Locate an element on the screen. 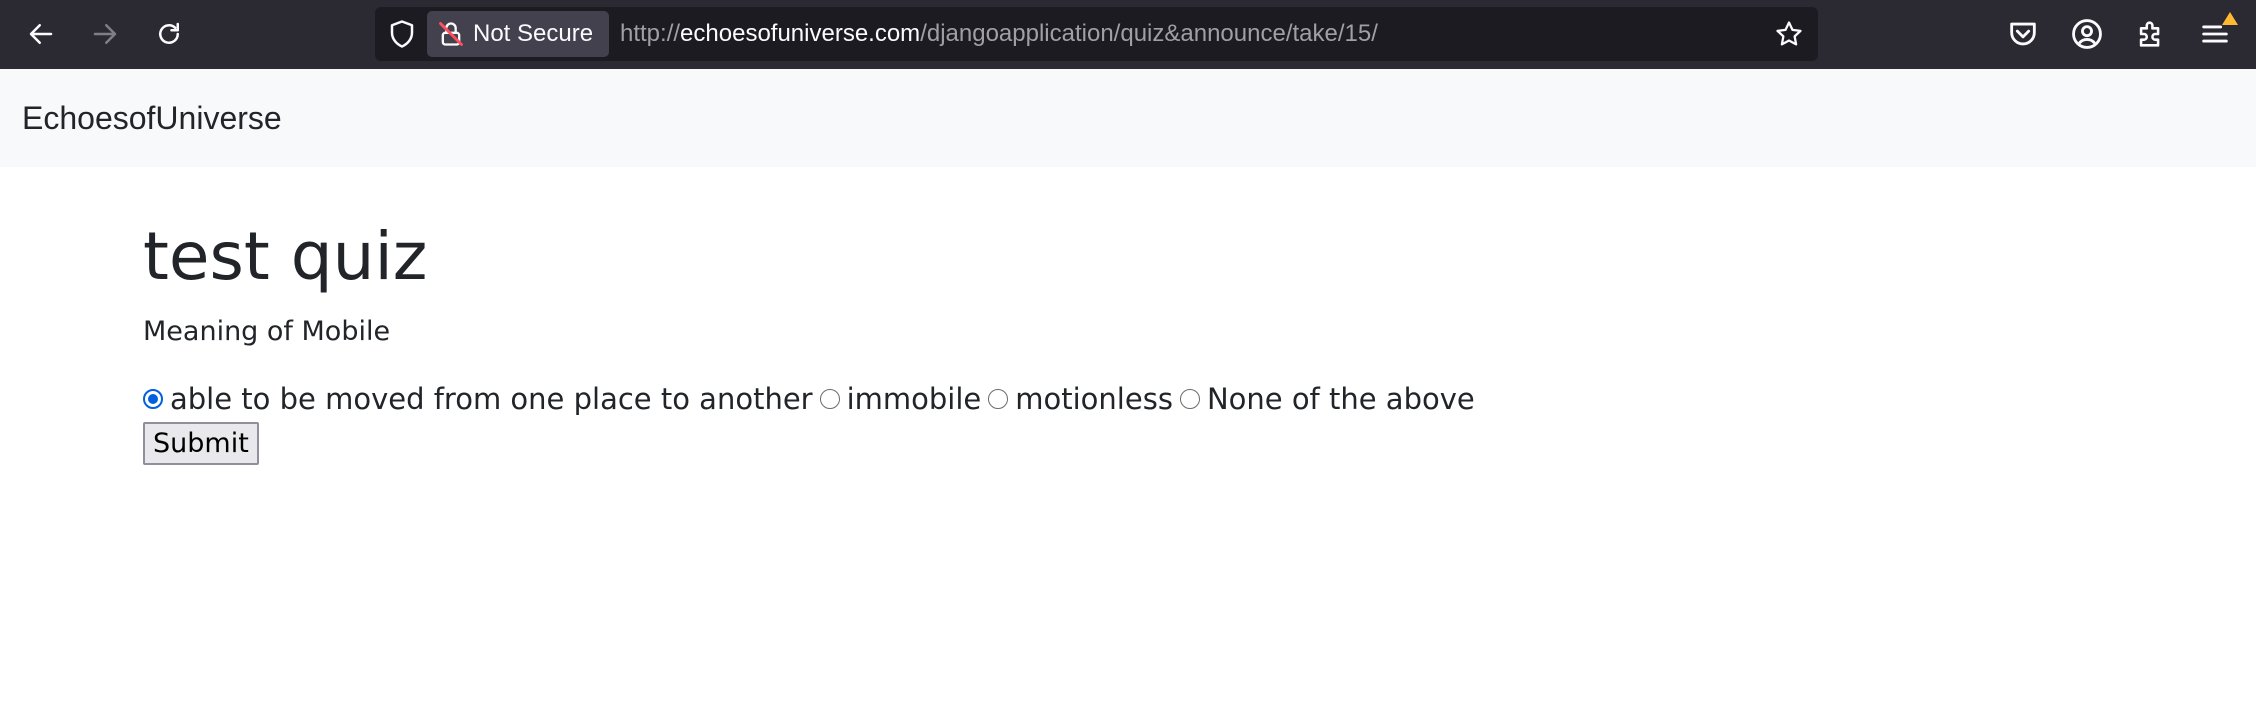 Image resolution: width=2256 pixels, height=724 pixels. option-label-3: motionless is located at coordinates (1094, 399).